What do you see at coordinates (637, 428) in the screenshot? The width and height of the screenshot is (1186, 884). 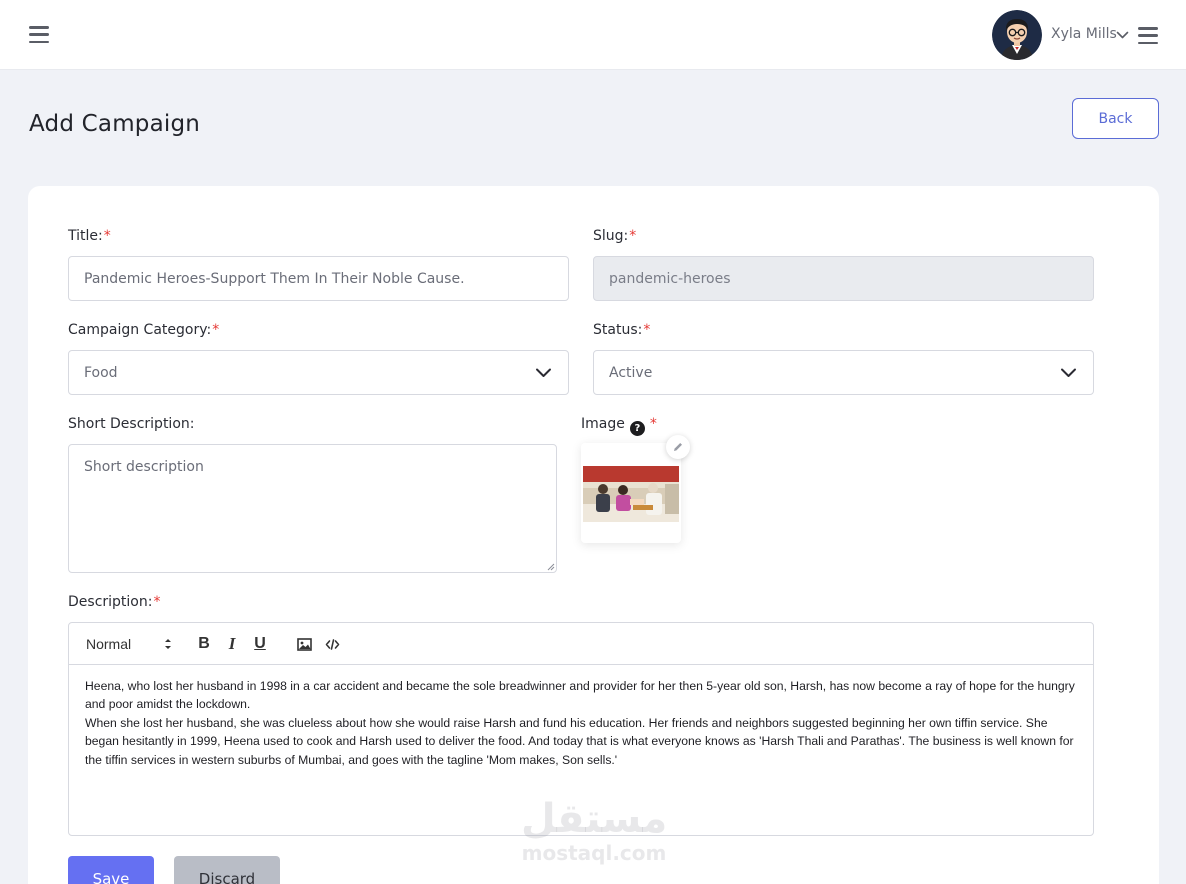 I see `help-icon: ?` at bounding box center [637, 428].